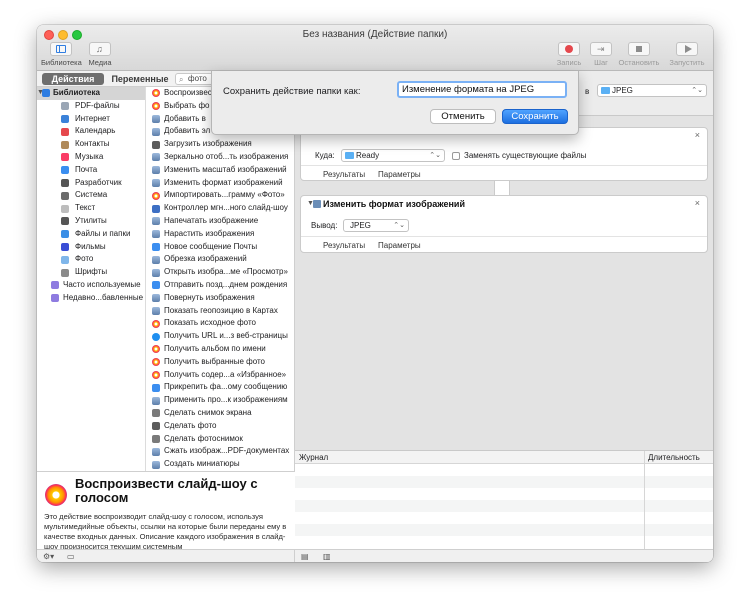 This screenshot has width=750, height=613. I want to click on where-label: Куда:, so click(325, 155).